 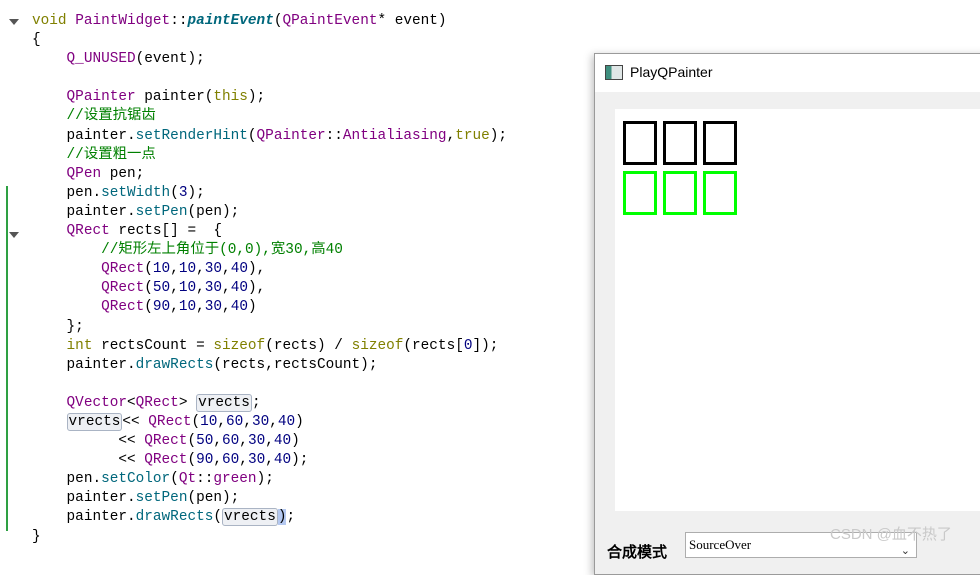 I want to click on code-token: 10, so click(x=161, y=269).